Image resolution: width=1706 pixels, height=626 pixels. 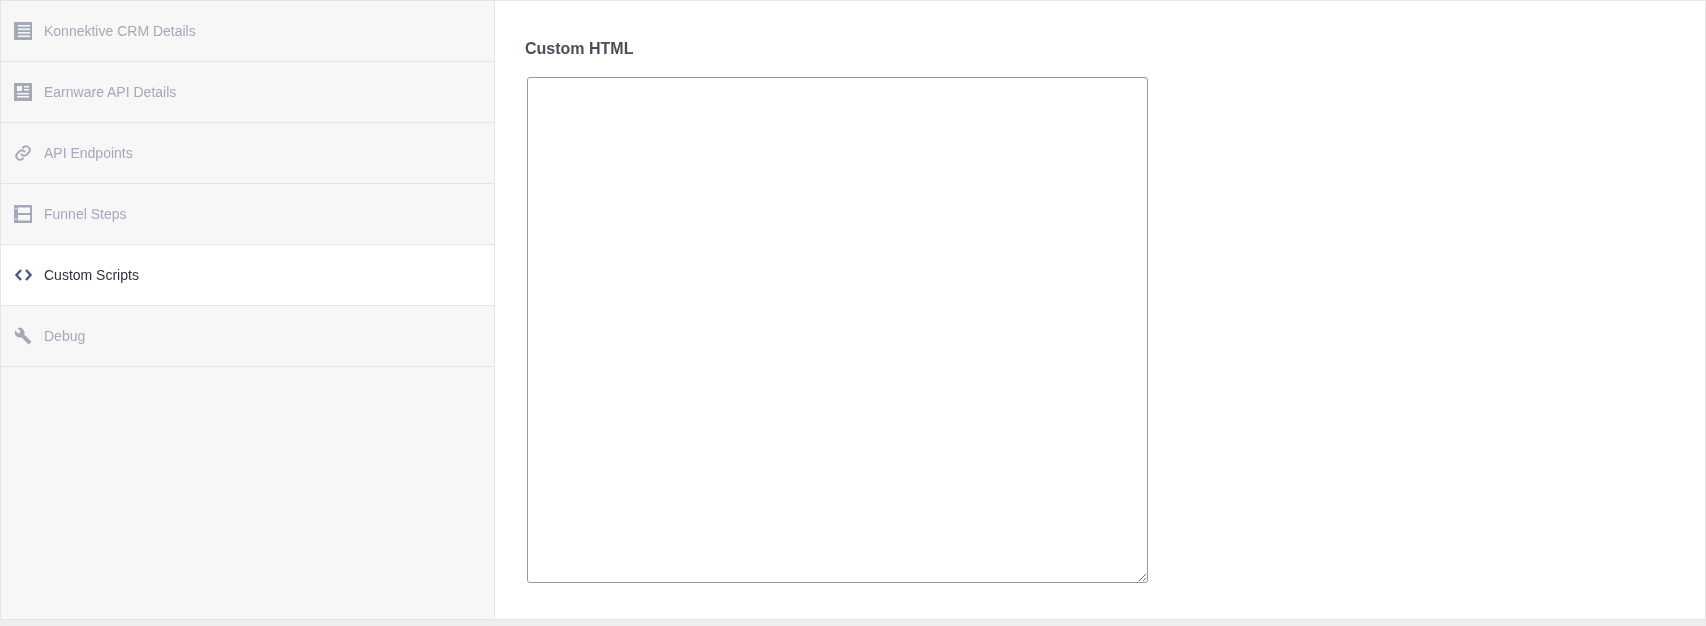 I want to click on section-title: Custom HTML, so click(x=580, y=49).